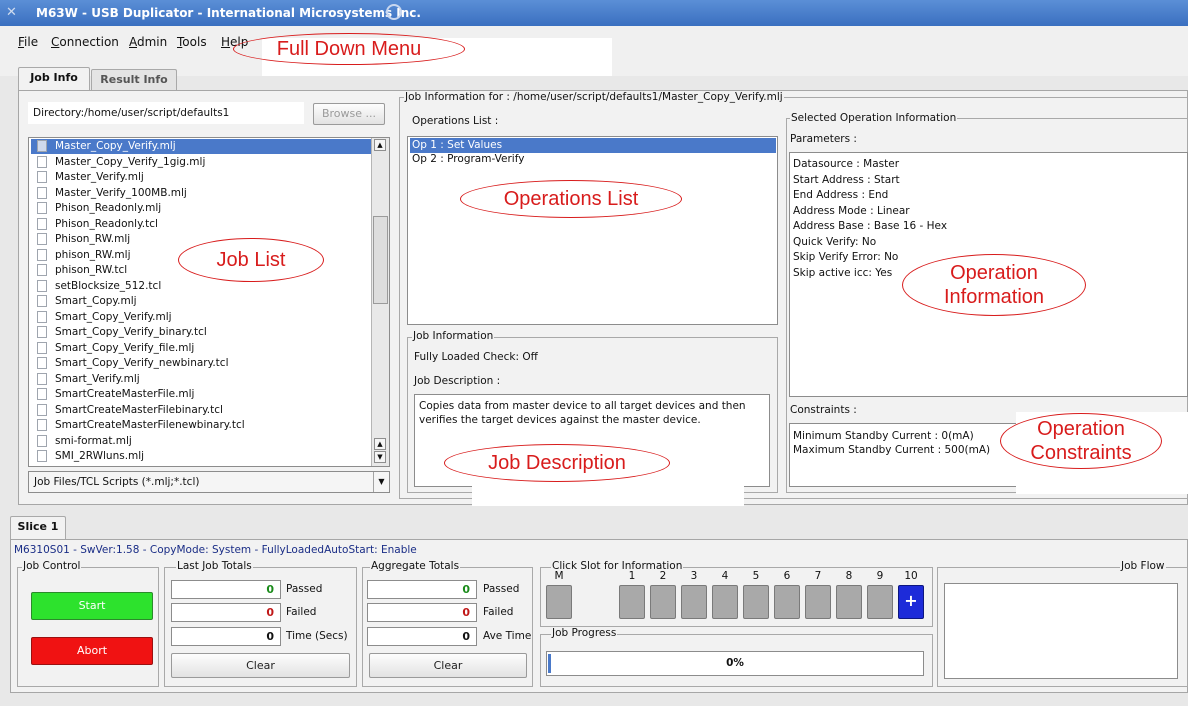 This screenshot has height=706, width=1188. What do you see at coordinates (453, 336) in the screenshot?
I see `job-information-label: Job Information` at bounding box center [453, 336].